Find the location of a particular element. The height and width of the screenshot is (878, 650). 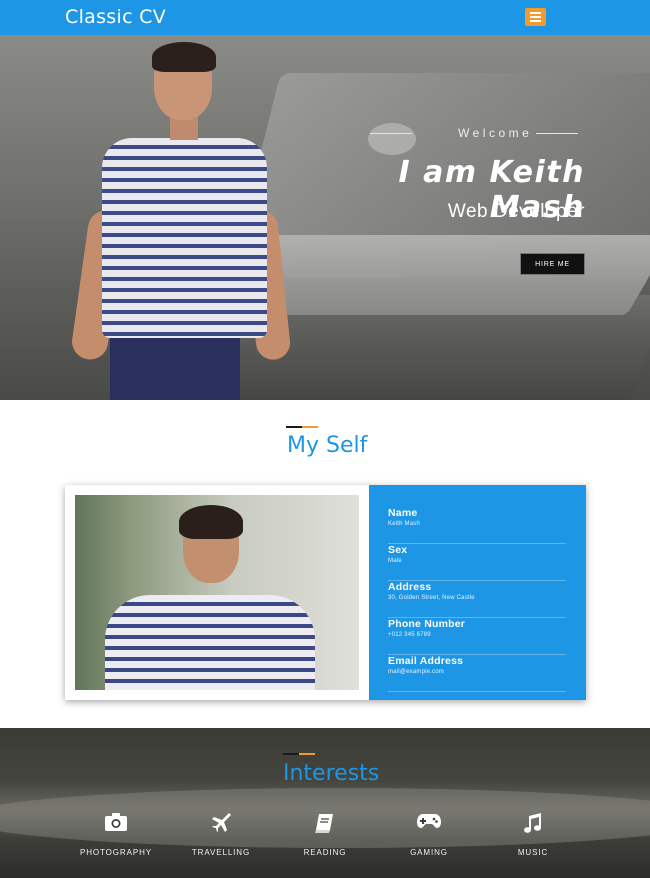

interest-label: TRAVELLING is located at coordinates (221, 852).